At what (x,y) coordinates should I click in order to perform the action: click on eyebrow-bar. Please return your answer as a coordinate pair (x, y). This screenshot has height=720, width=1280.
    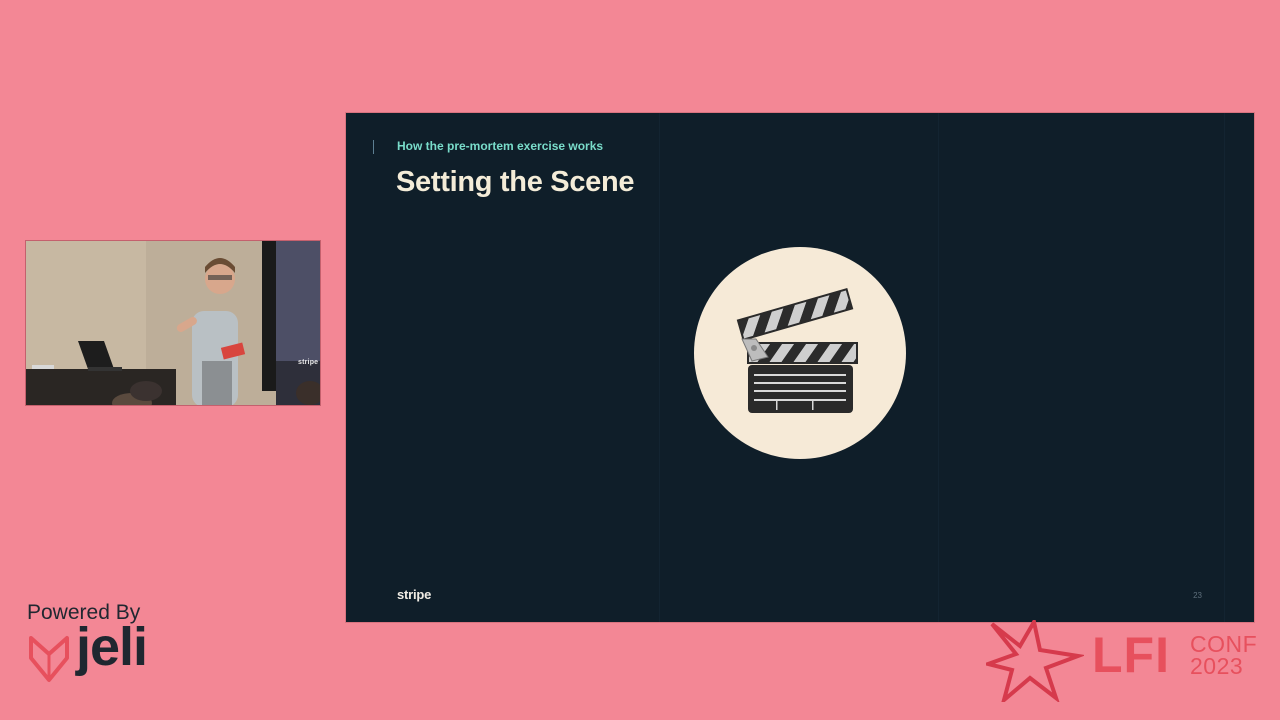
    Looking at the image, I should click on (373, 147).